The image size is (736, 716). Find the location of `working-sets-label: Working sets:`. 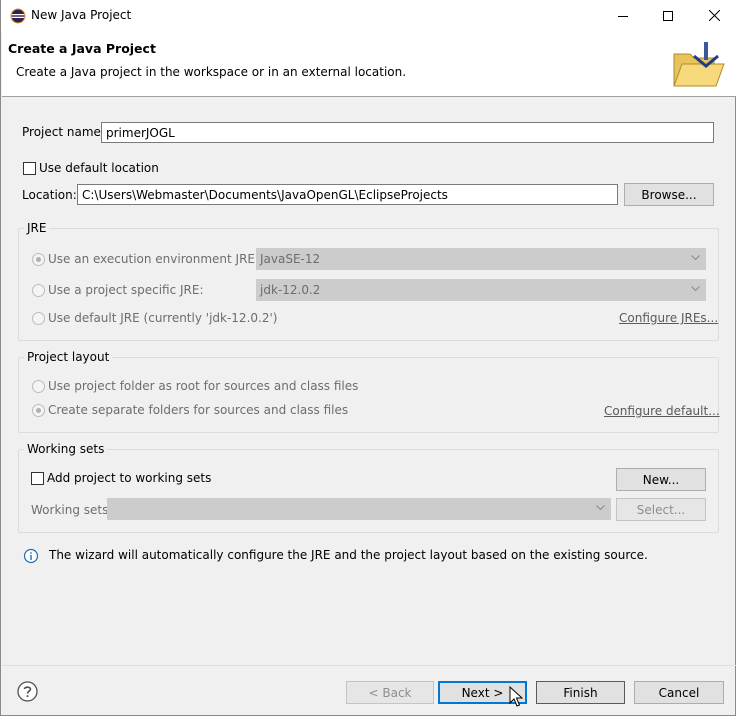

working-sets-label: Working sets: is located at coordinates (72, 510).